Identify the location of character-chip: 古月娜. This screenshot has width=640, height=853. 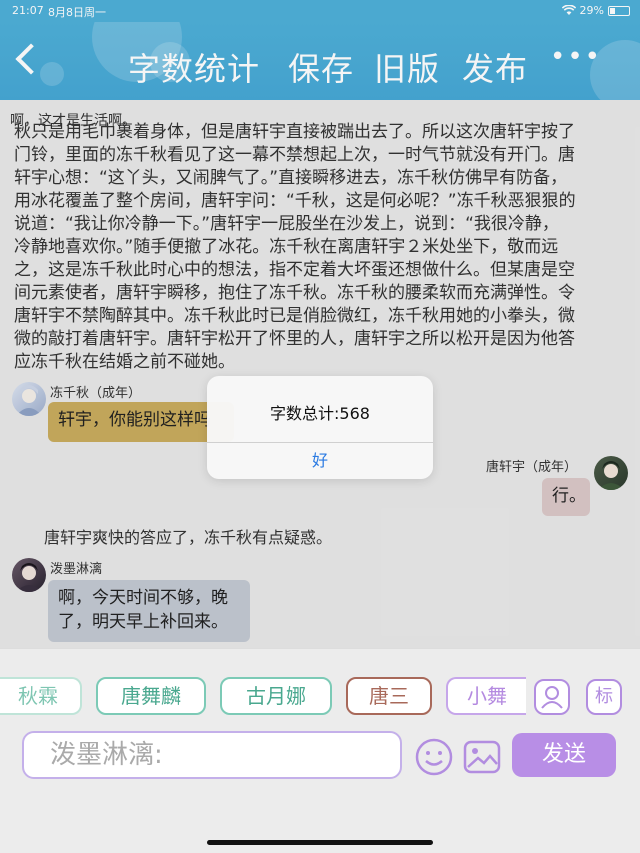
(276, 696).